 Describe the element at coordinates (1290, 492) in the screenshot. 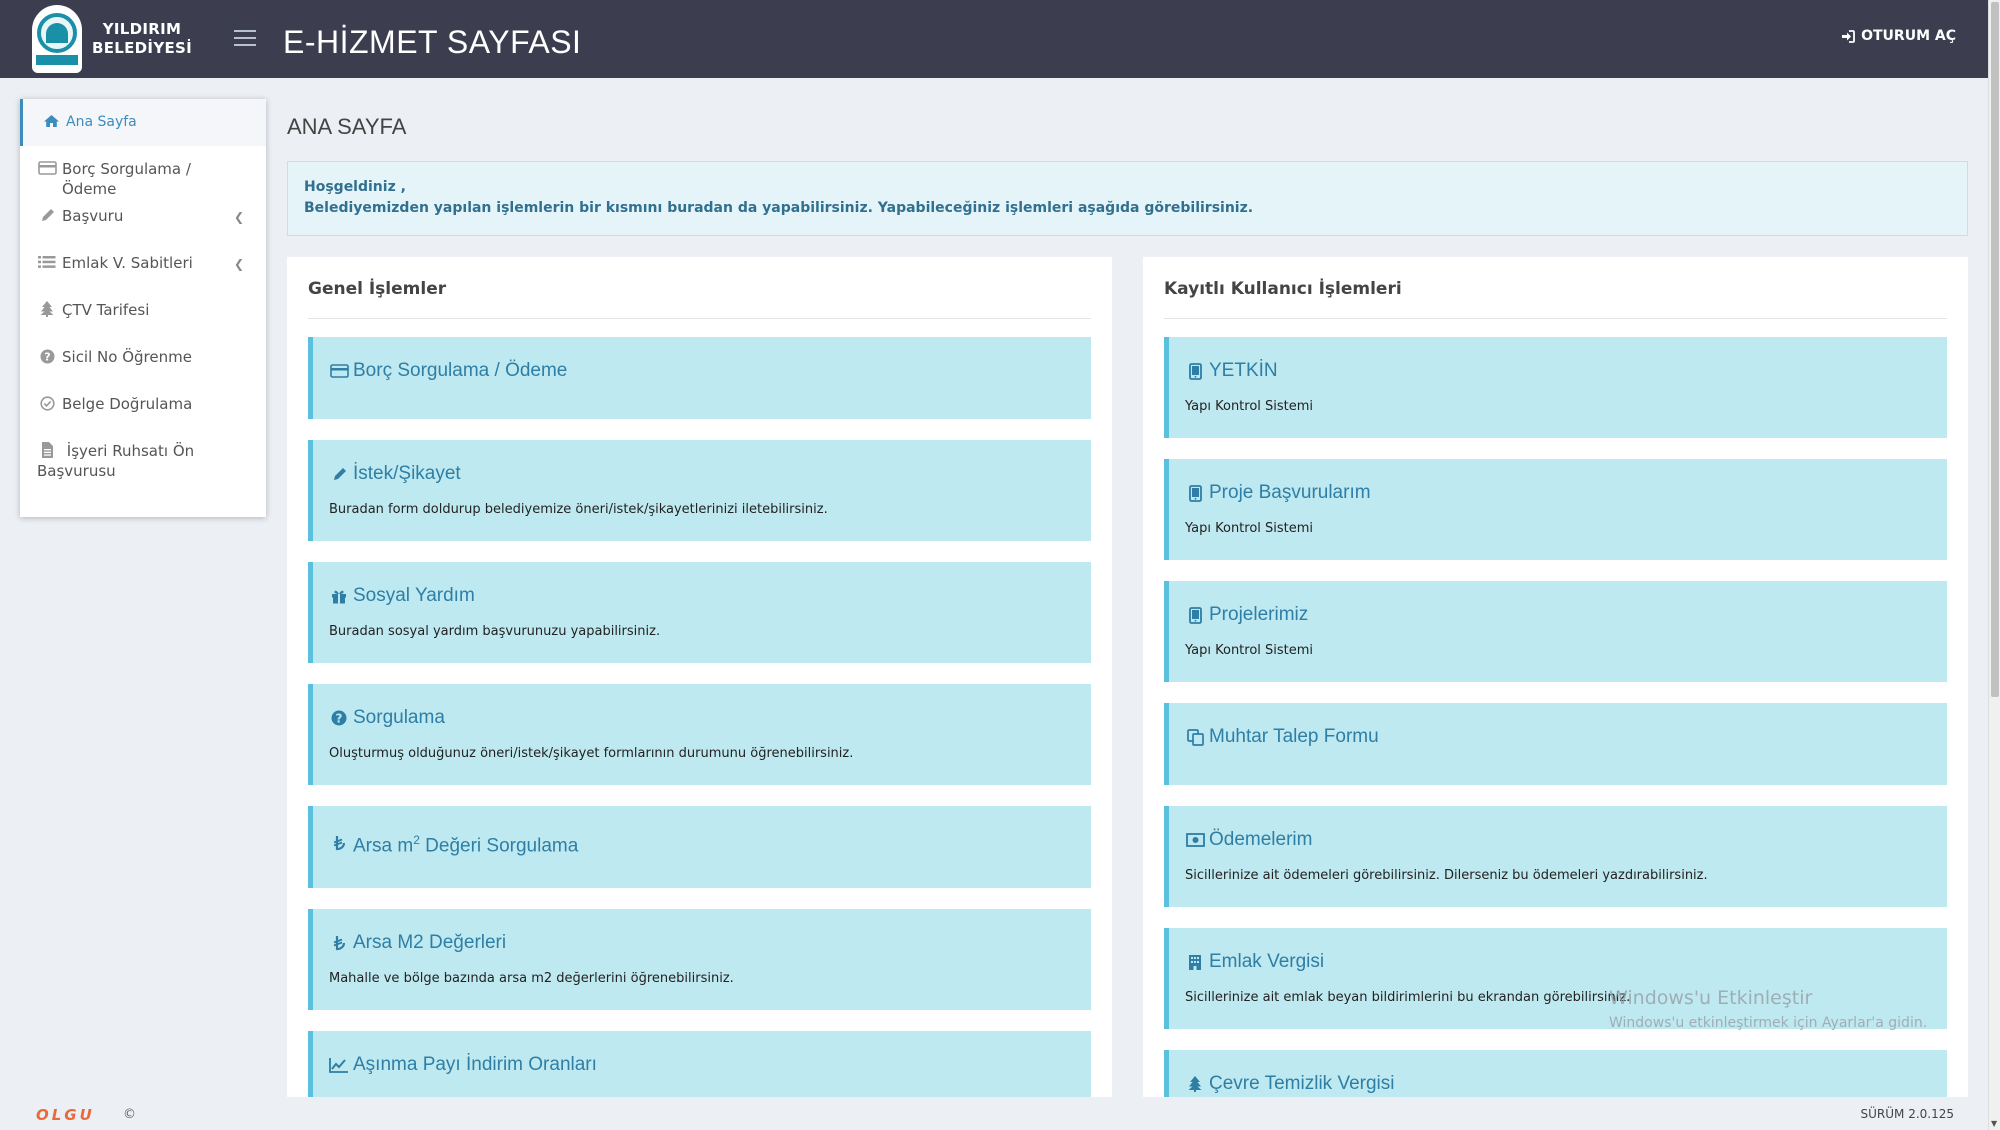

I see `card-title: Proje Başvurularım` at that location.